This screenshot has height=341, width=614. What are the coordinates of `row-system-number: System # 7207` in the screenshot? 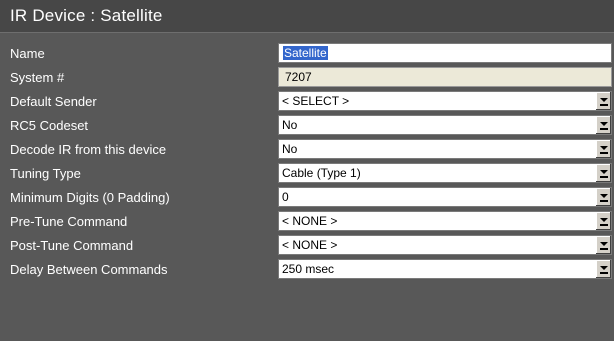 It's located at (307, 78).